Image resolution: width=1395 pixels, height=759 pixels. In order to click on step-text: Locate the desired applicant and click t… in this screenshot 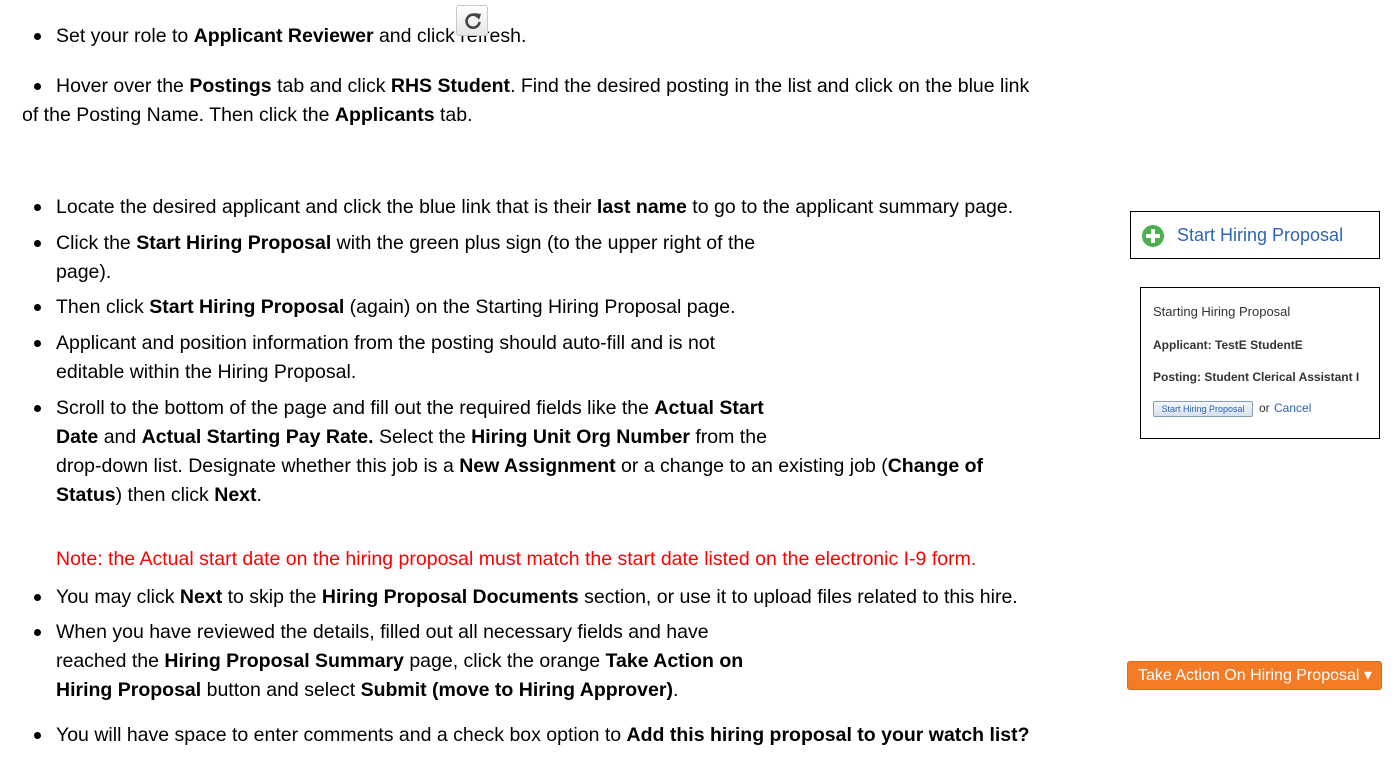, I will do `click(535, 207)`.